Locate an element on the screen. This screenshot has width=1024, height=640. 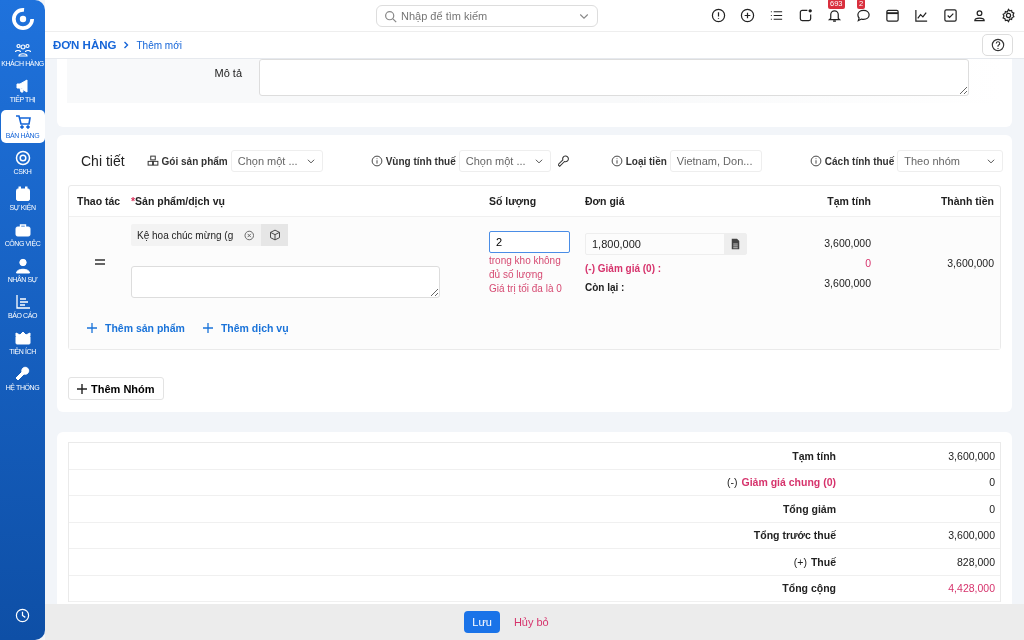
summary-label: Giảm giá chung (0) is located at coordinates (788, 482).